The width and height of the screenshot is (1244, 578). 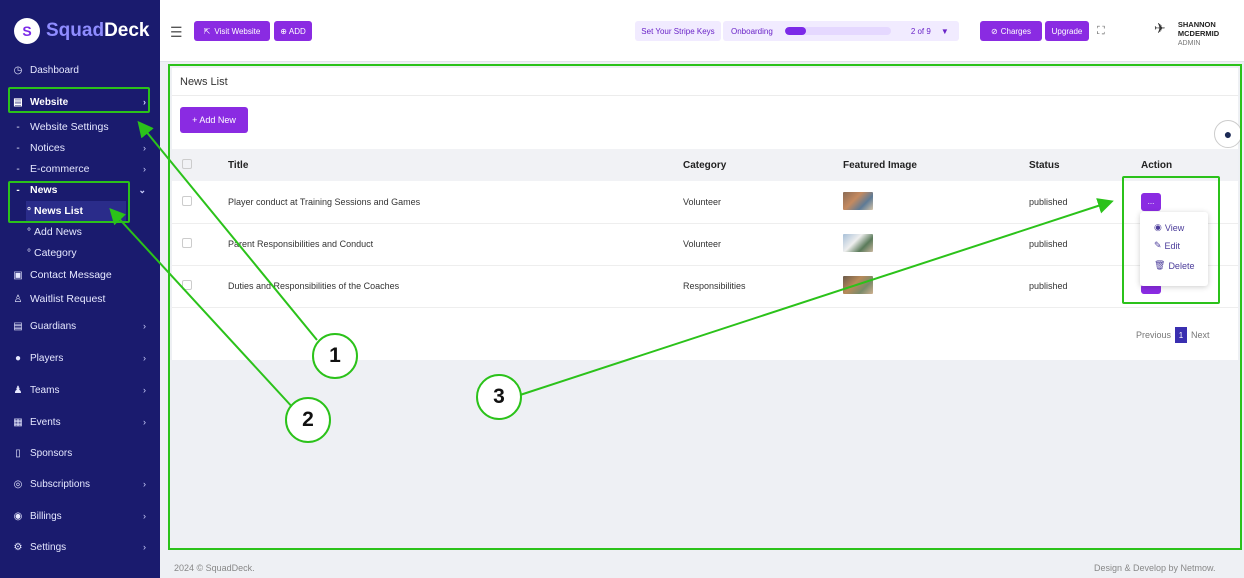 I want to click on external-link-icon: ⇱, so click(x=207, y=31).